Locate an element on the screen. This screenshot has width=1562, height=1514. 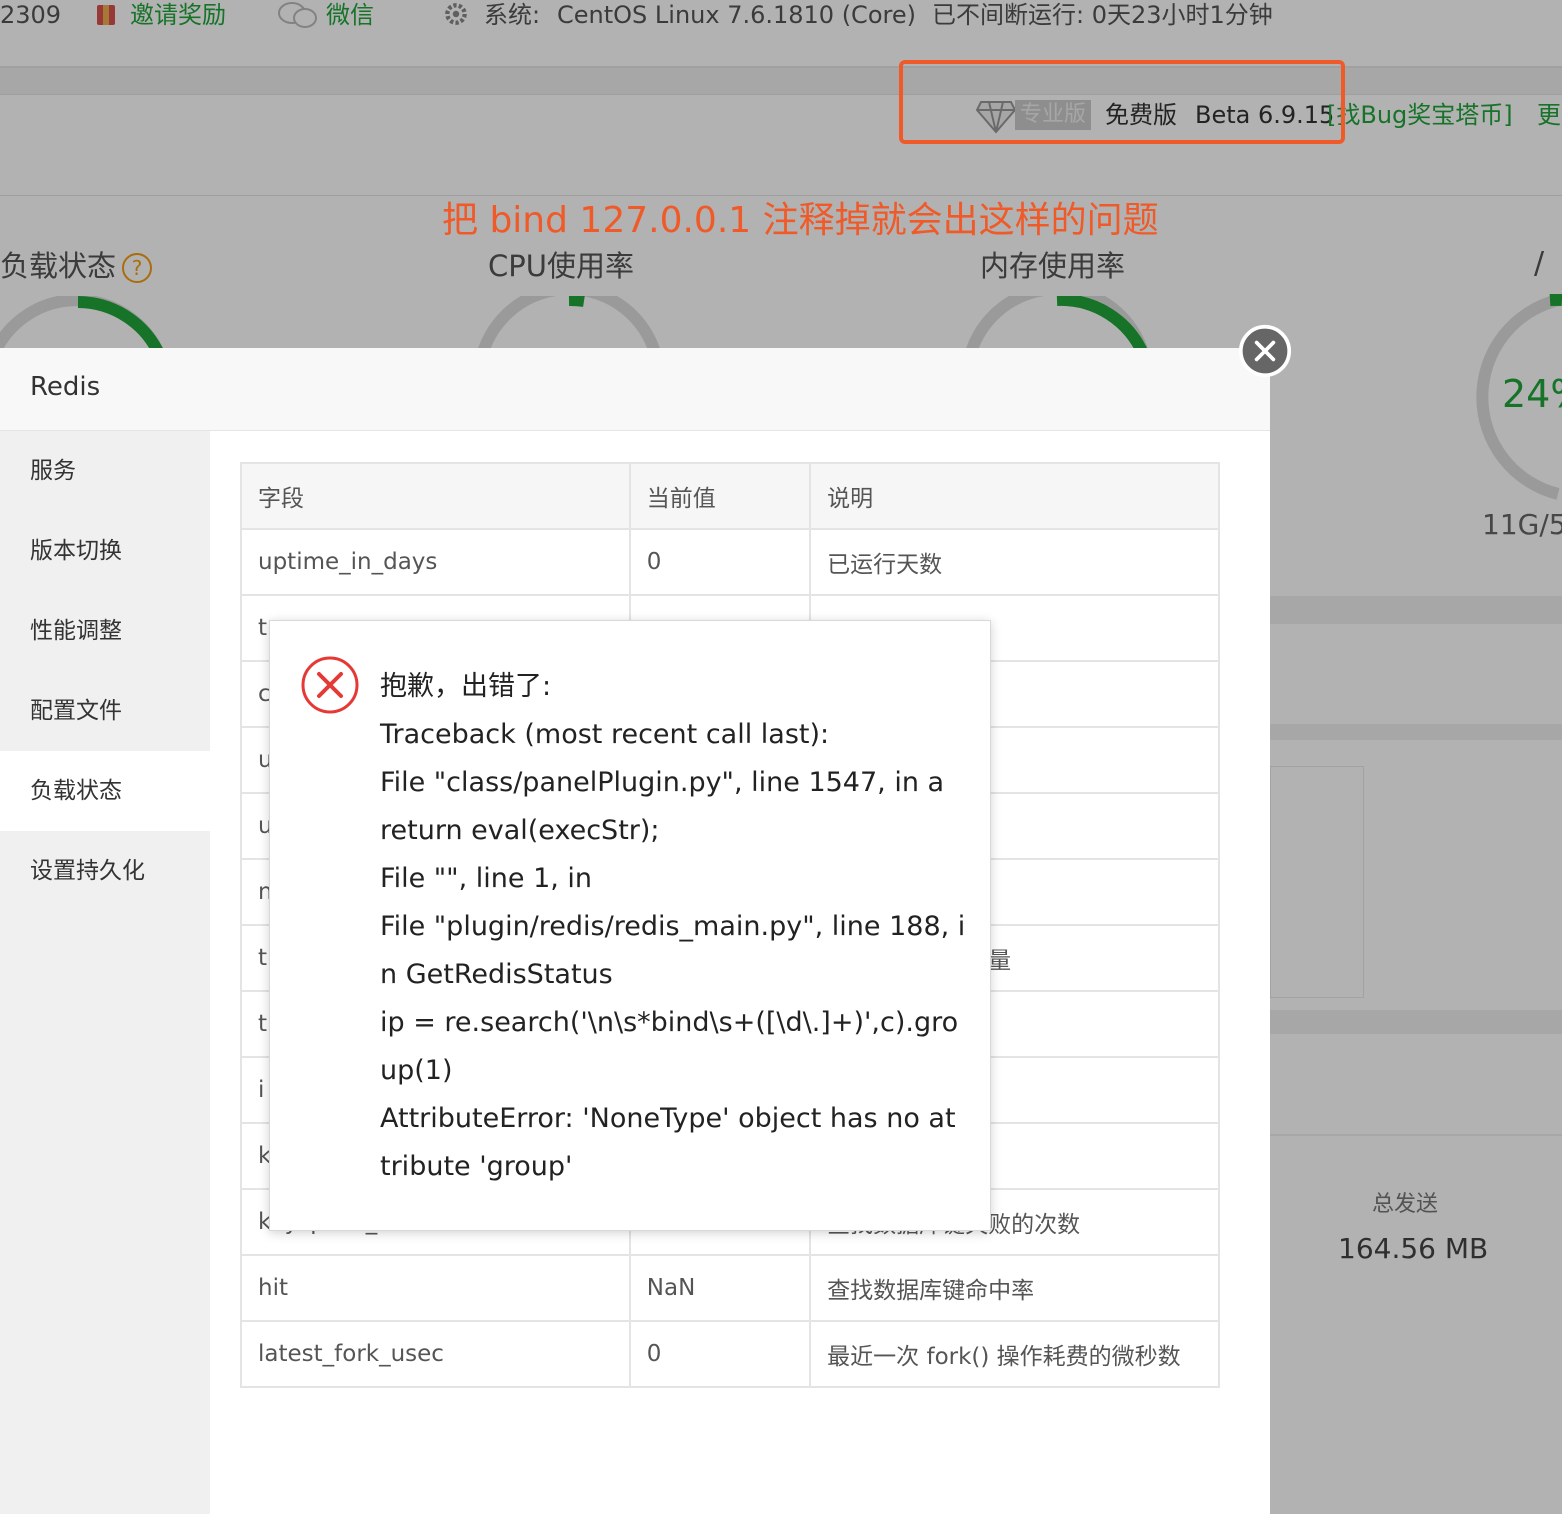
table-row: hit NaN 查找数据库键命中率 is located at coordinates (730, 1288).